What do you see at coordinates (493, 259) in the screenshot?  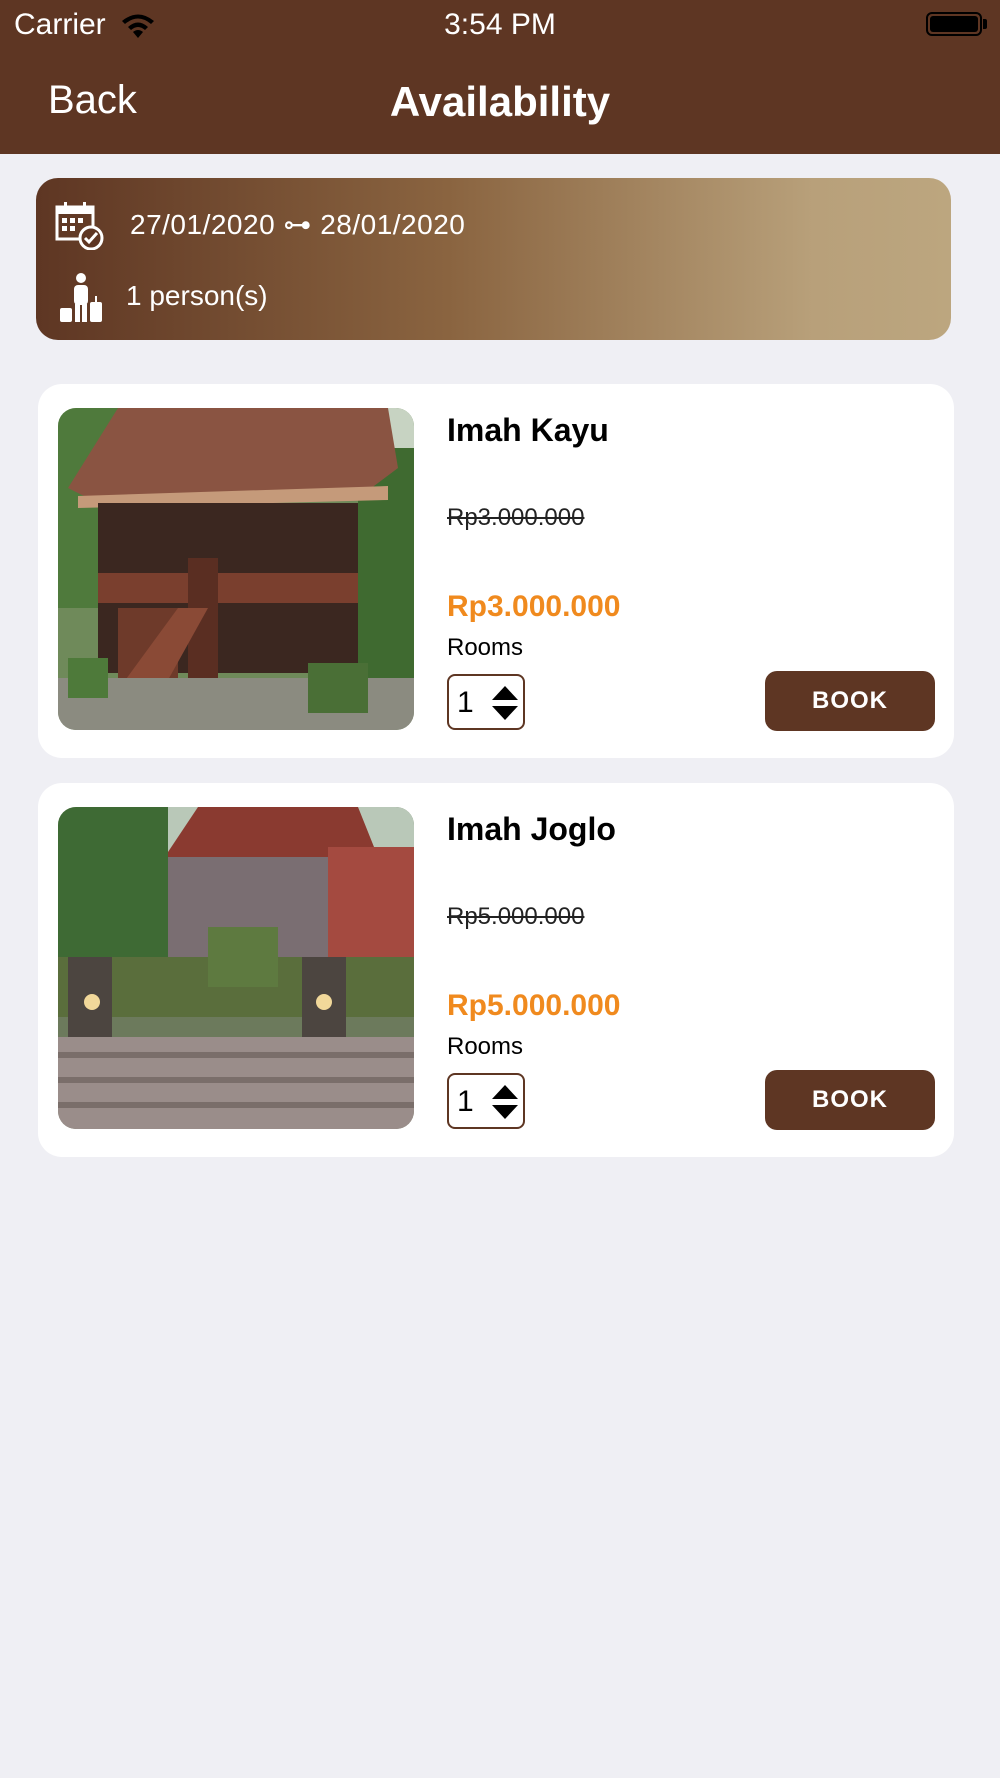 I see `booking-summary-banner: 27/01/2020 ⊶ 28/01/2020 1 person(s)` at bounding box center [493, 259].